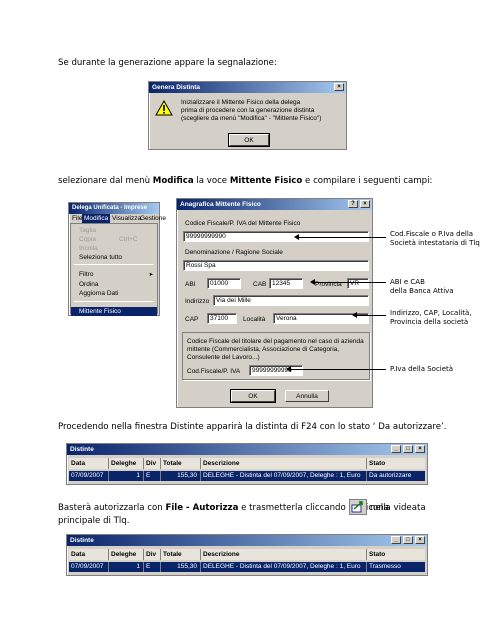  What do you see at coordinates (87, 230) in the screenshot?
I see `menu-item-taglia: Taglia` at bounding box center [87, 230].